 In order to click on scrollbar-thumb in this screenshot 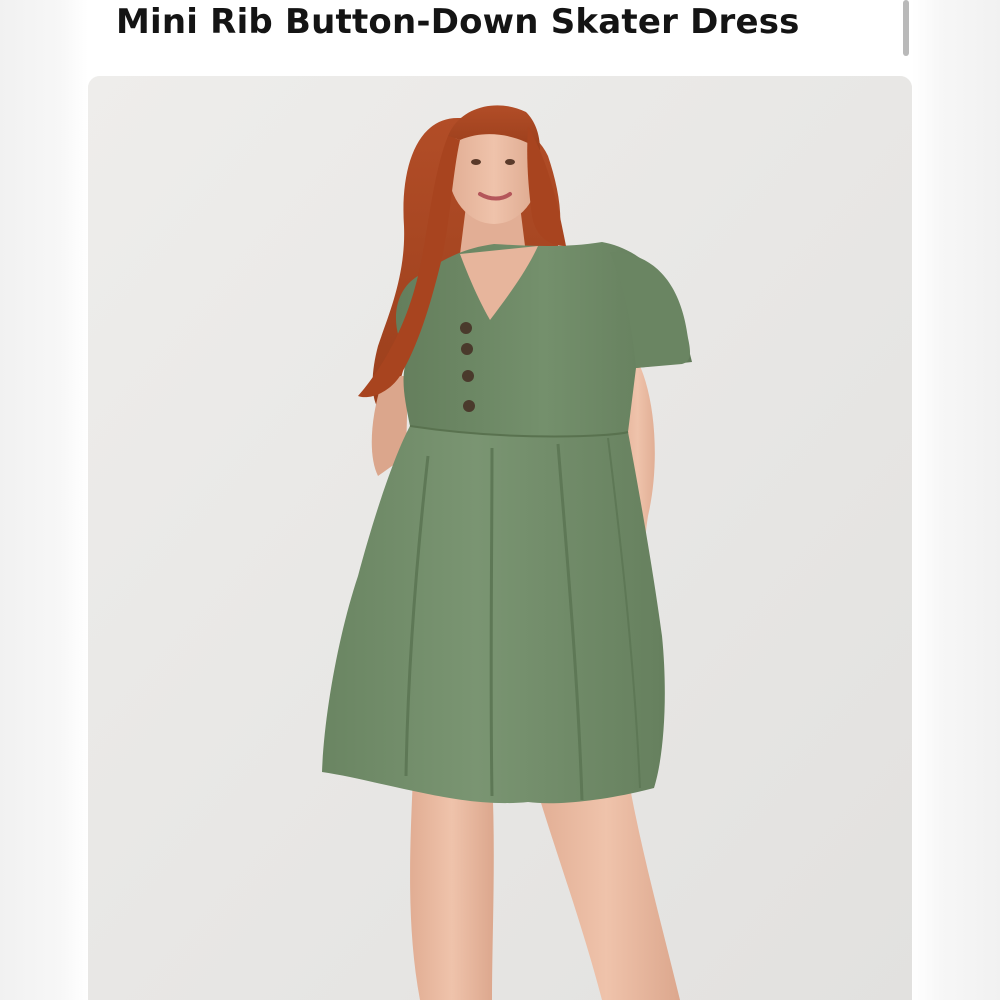, I will do `click(906, 28)`.